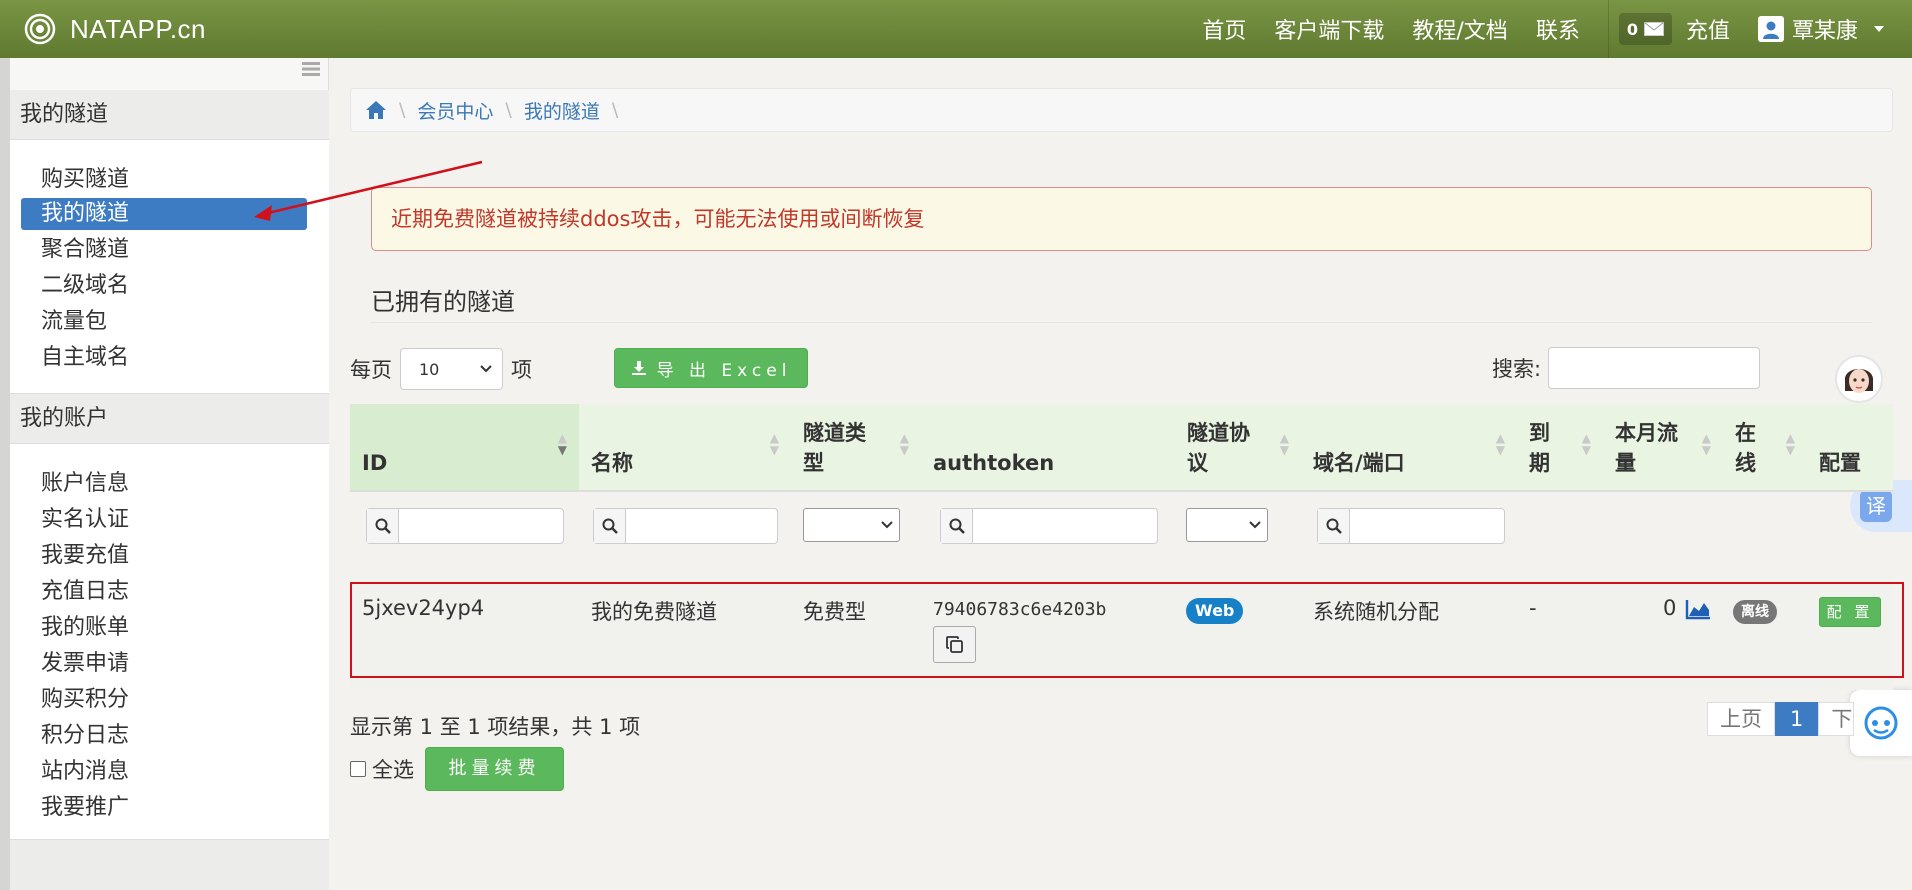 Image resolution: width=1912 pixels, height=890 pixels. I want to click on cell-traffic: 0, so click(1670, 608).